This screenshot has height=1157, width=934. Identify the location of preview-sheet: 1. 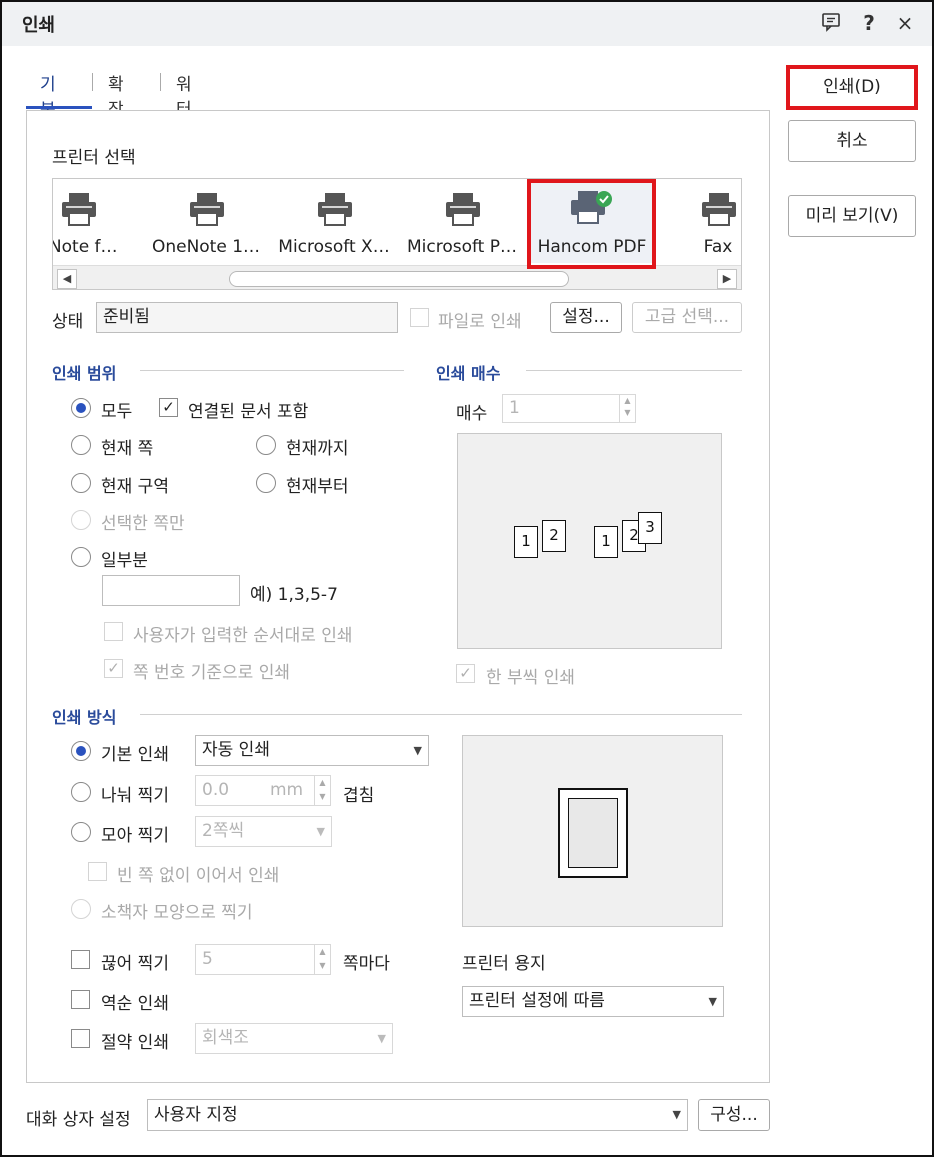
(606, 542).